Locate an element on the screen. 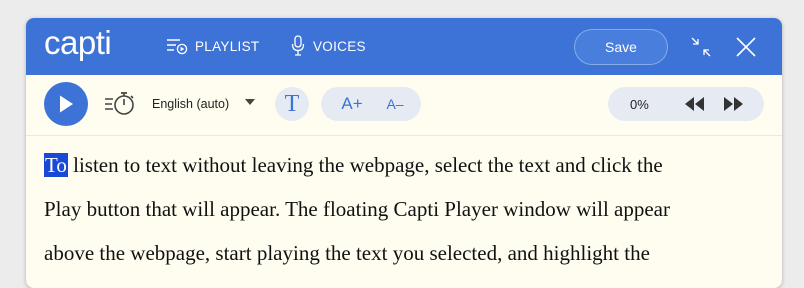  play-icon is located at coordinates (66, 104).